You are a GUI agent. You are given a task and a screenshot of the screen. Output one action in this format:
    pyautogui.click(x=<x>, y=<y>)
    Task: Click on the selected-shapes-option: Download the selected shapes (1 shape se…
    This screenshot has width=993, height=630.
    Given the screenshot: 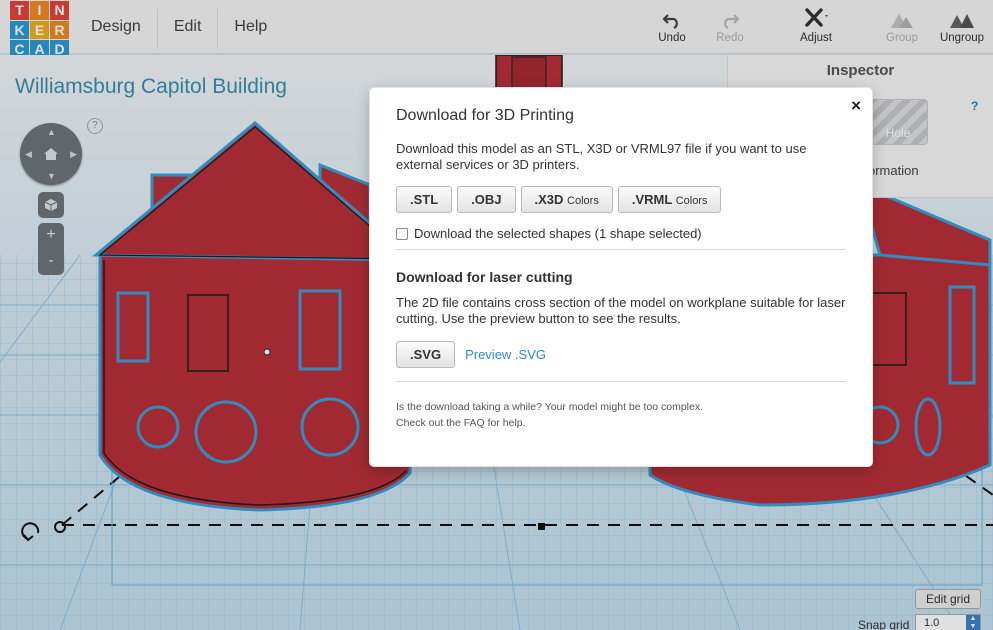 What is the action you would take?
    pyautogui.click(x=621, y=233)
    